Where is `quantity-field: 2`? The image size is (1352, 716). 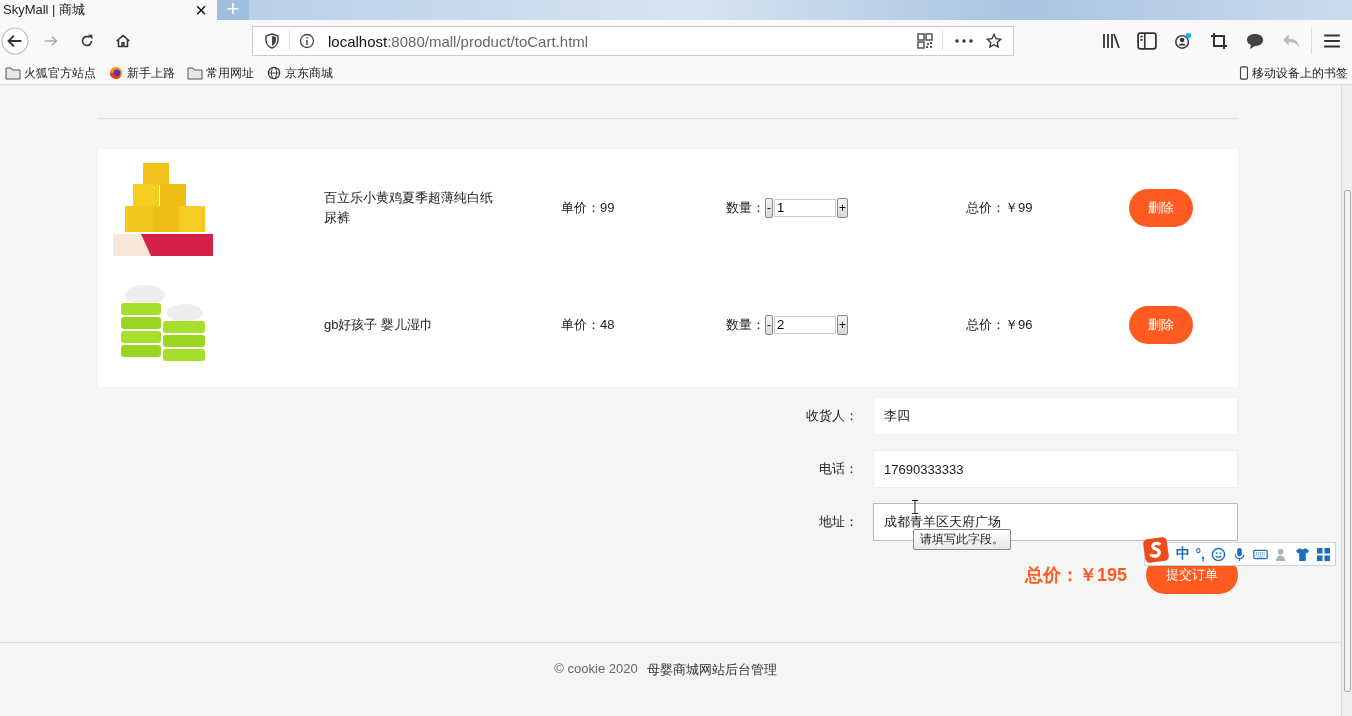 quantity-field: 2 is located at coordinates (805, 324).